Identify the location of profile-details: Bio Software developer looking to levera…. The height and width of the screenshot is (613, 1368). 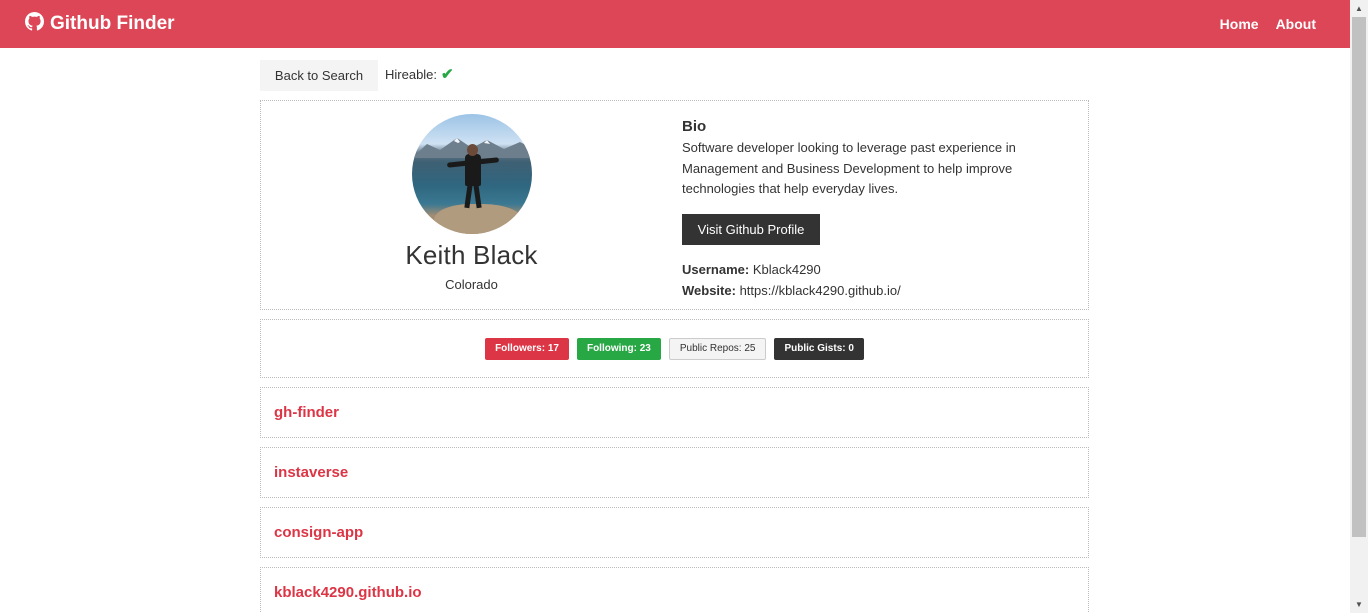
(852, 205).